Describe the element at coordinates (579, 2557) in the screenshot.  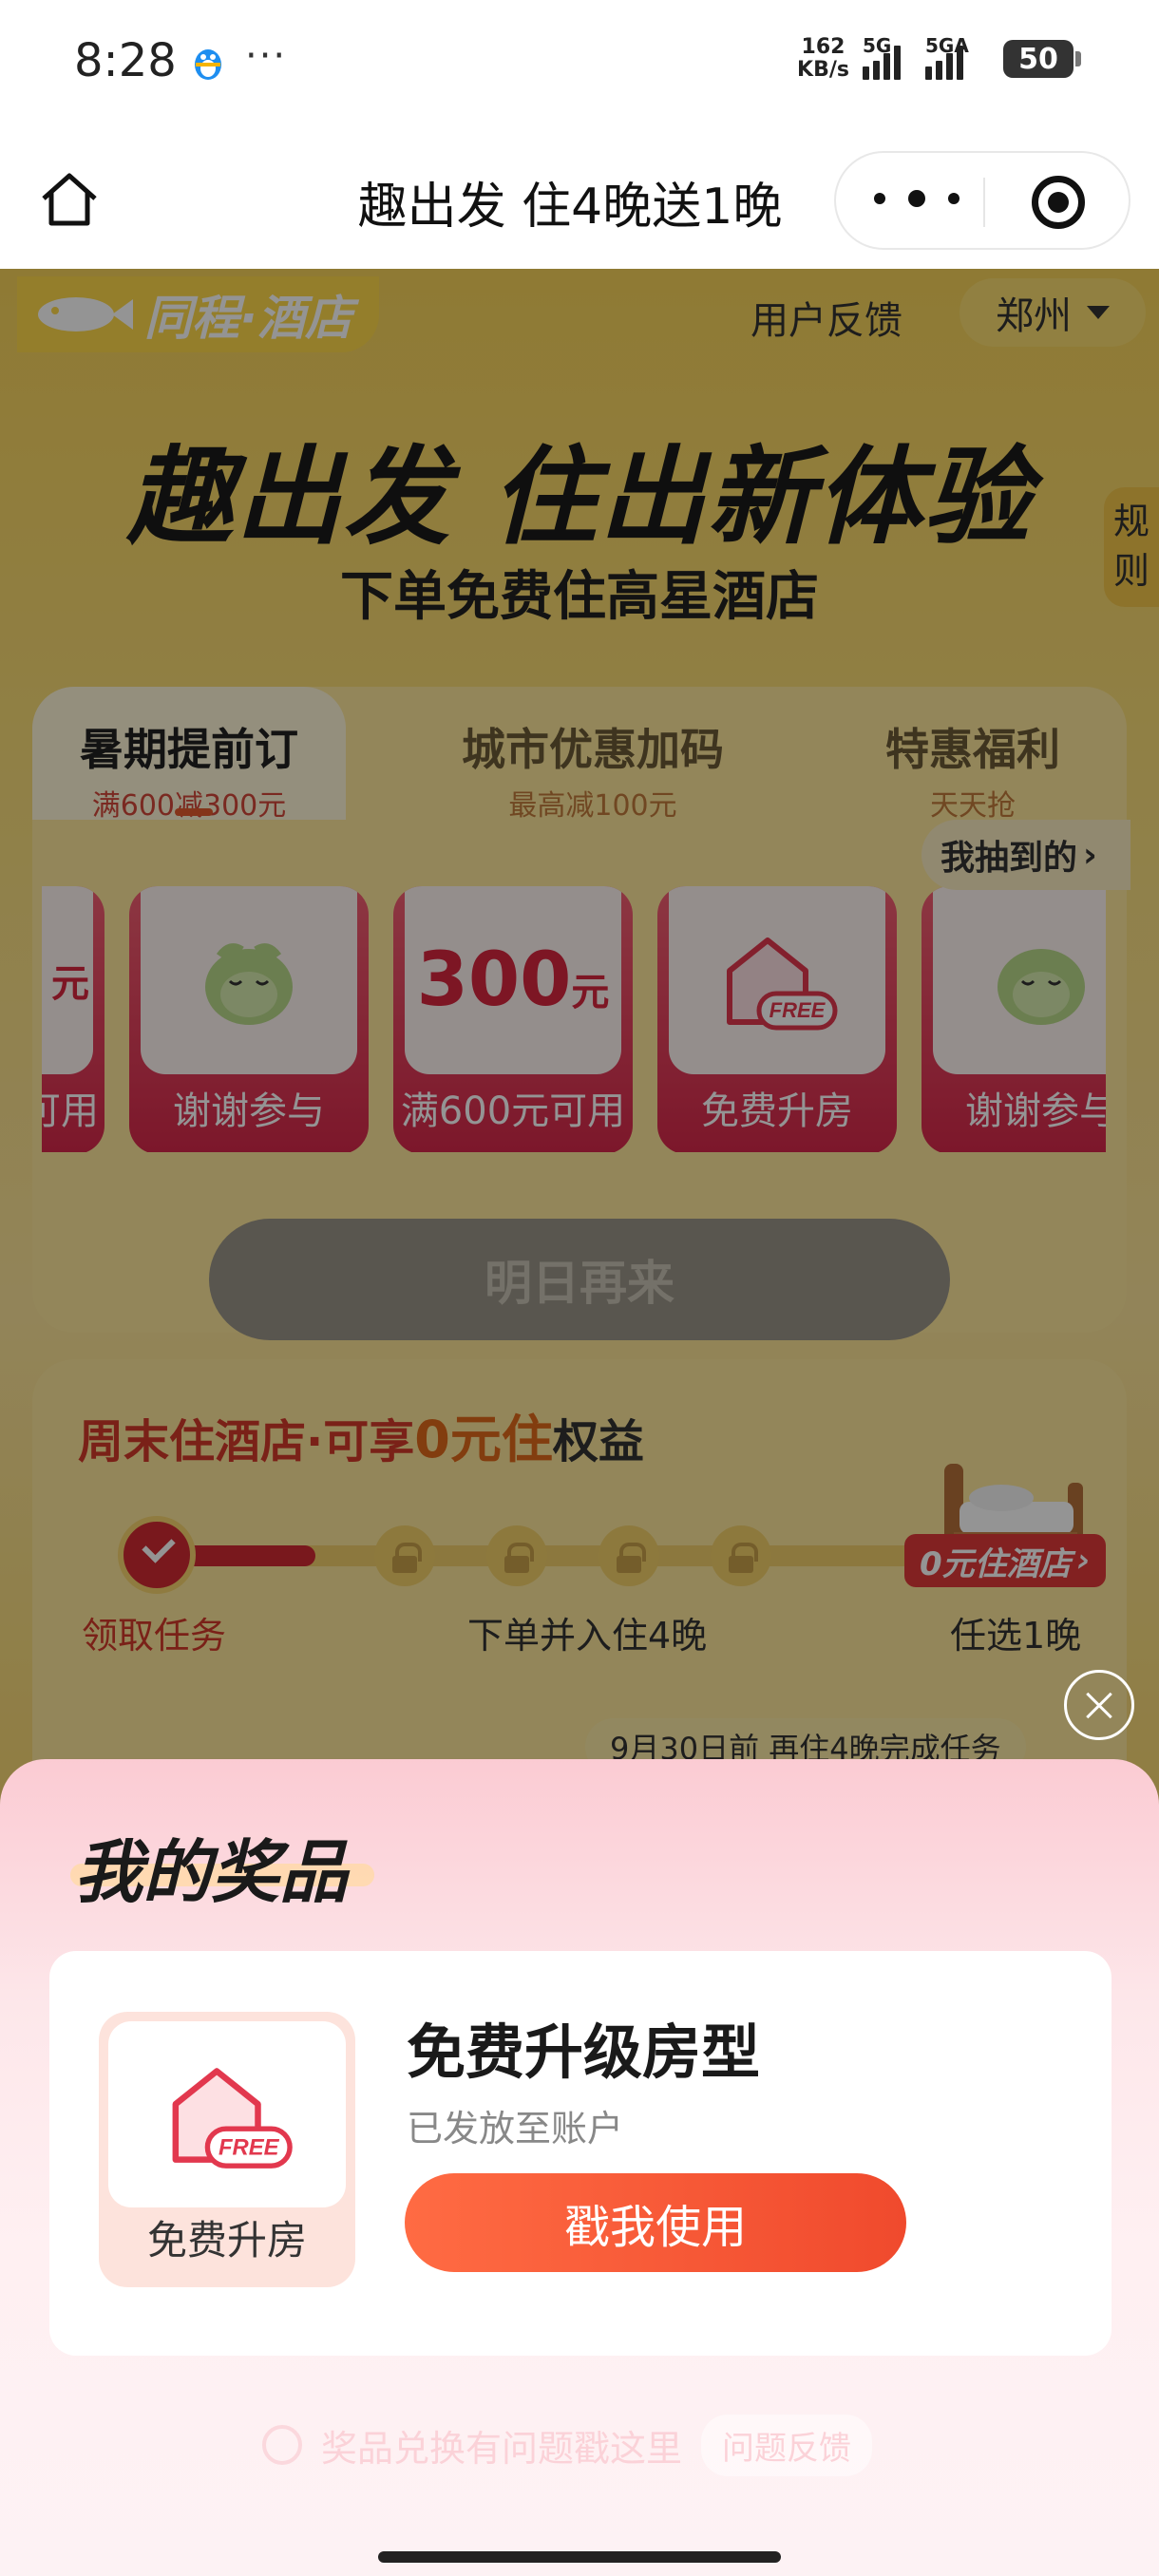
I see `home-indicator` at that location.